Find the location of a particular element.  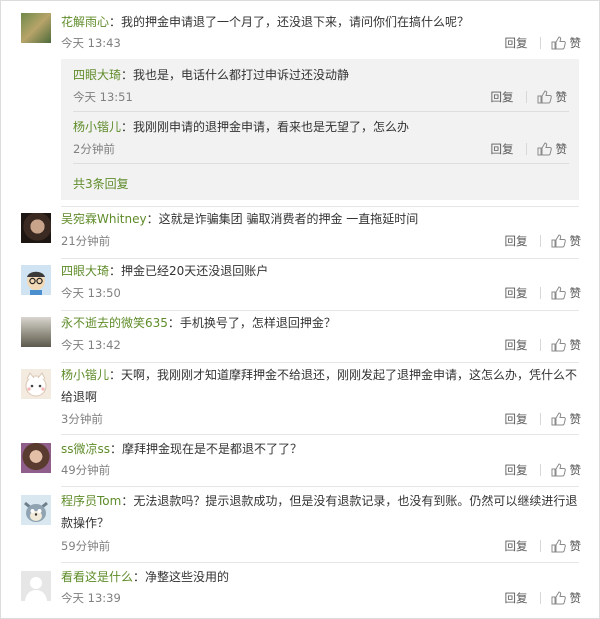

comment-time: 49分钟前 is located at coordinates (86, 470).